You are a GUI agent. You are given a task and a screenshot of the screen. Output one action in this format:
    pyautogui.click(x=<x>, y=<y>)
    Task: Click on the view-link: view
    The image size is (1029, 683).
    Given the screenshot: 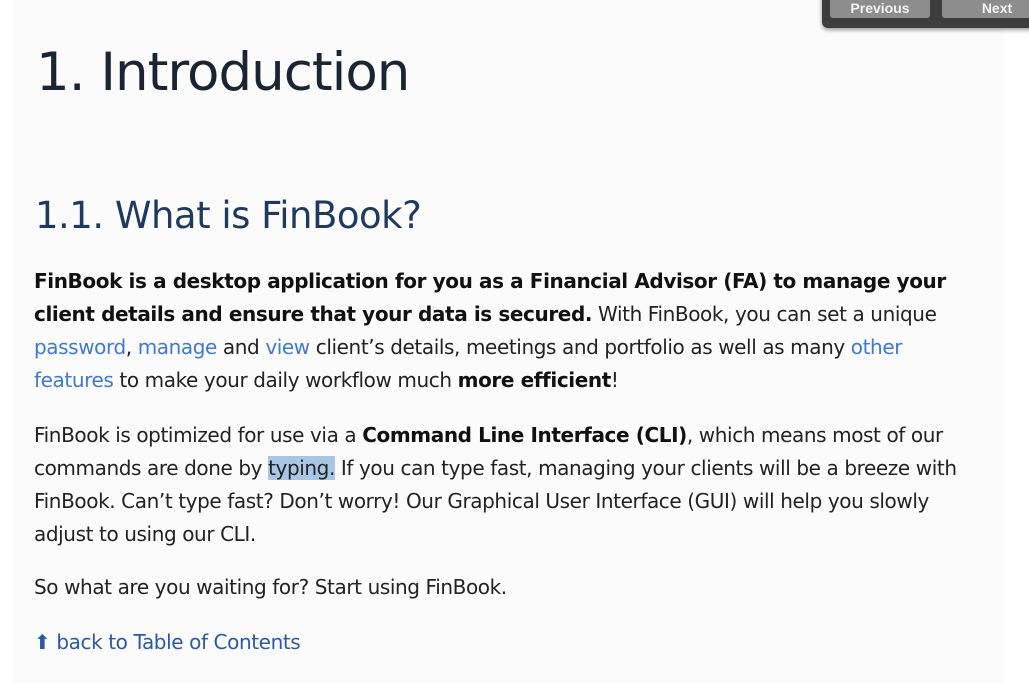 What is the action you would take?
    pyautogui.click(x=287, y=347)
    